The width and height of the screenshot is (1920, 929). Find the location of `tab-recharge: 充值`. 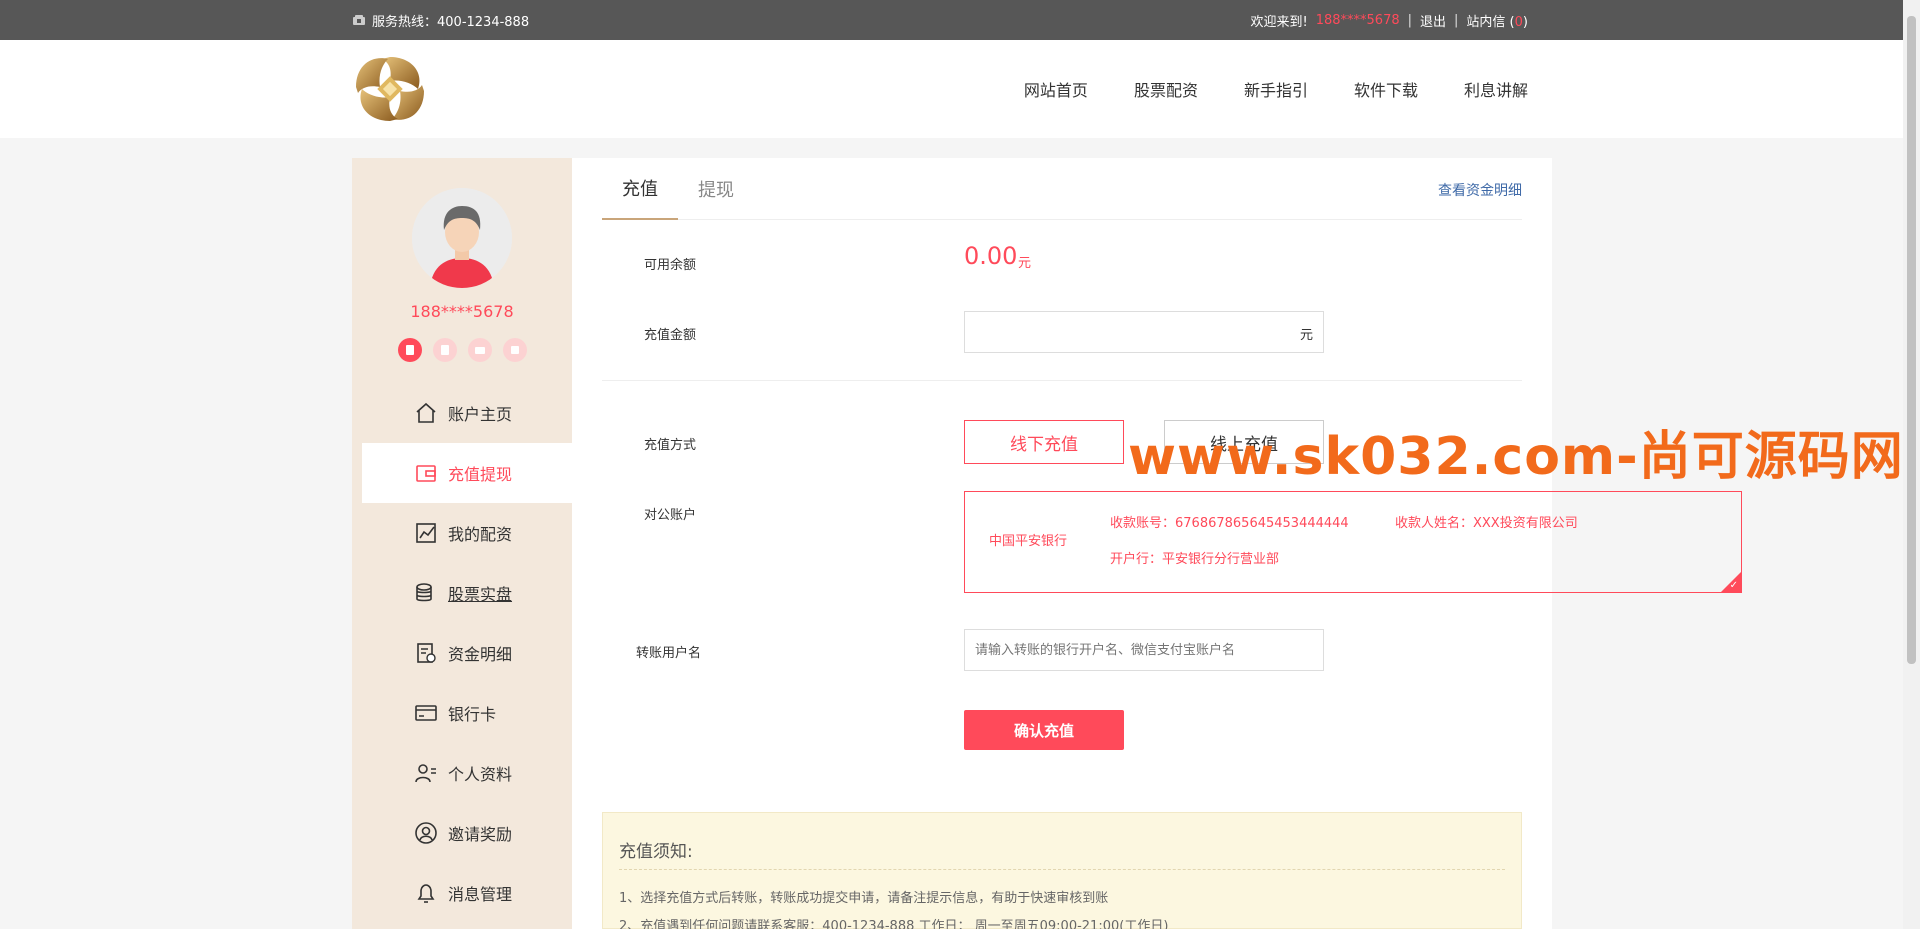

tab-recharge: 充值 is located at coordinates (640, 189).